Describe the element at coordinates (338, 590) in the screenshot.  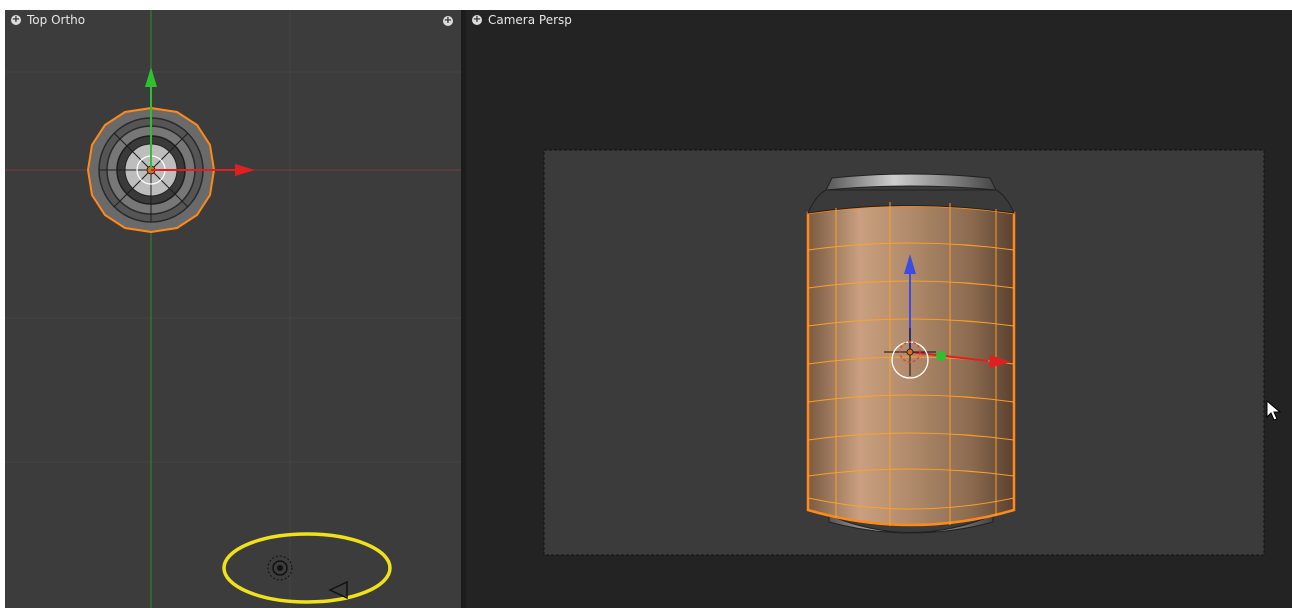
I see `camera-icon` at that location.